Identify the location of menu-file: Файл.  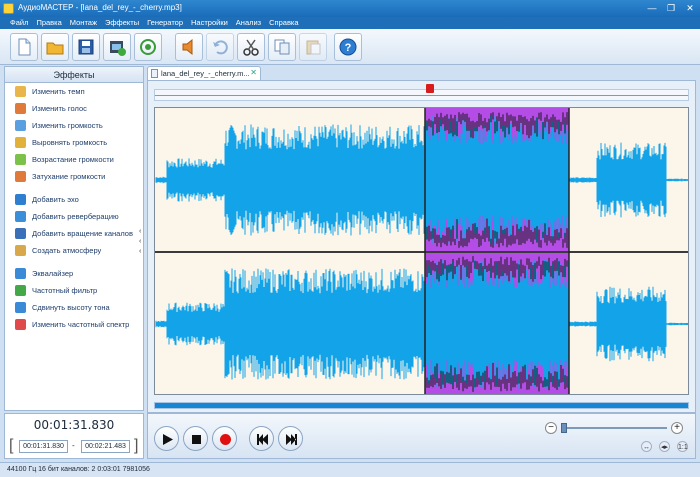
(19, 23).